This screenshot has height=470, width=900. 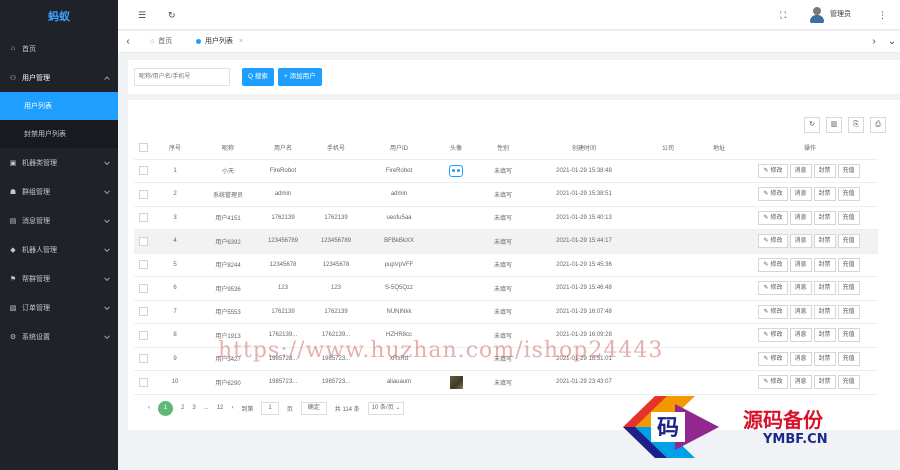 I want to click on tab-scroll-right-icon: ›, so click(x=874, y=42).